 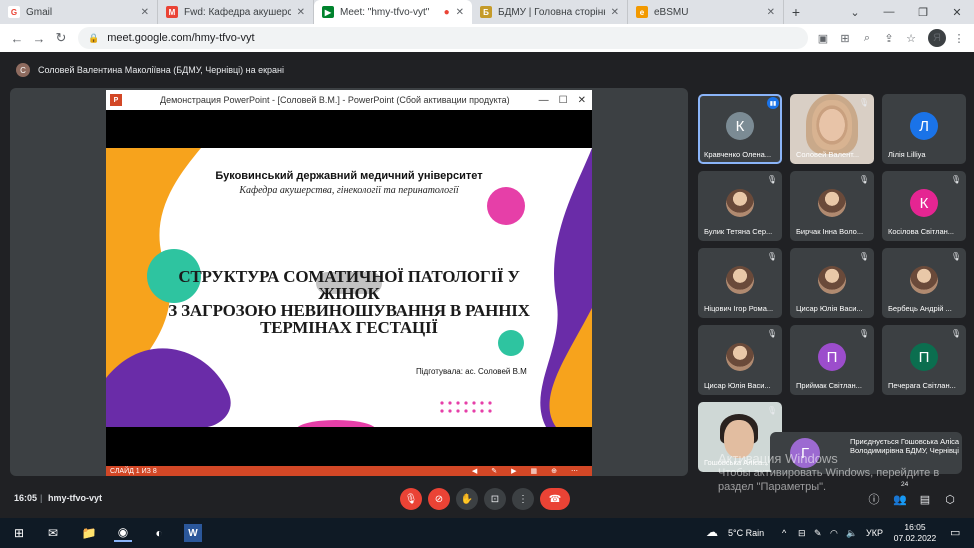 What do you see at coordinates (778, 458) in the screenshot?
I see `watermark-title: Активация Windows` at bounding box center [778, 458].